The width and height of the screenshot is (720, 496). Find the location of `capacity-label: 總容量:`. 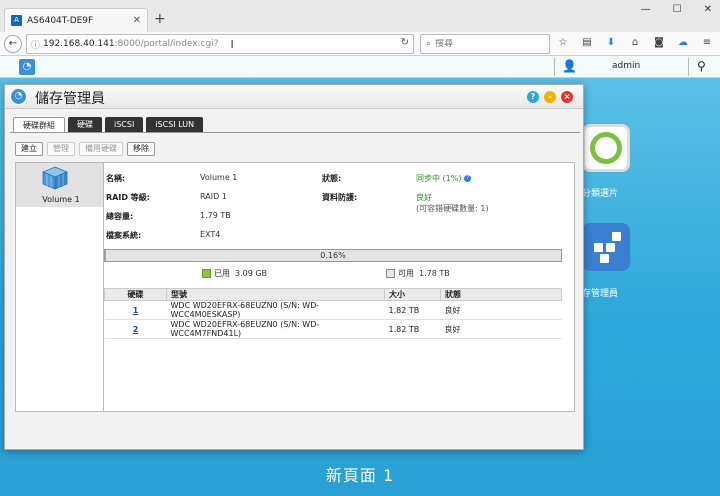

capacity-label: 總容量: is located at coordinates (120, 216).